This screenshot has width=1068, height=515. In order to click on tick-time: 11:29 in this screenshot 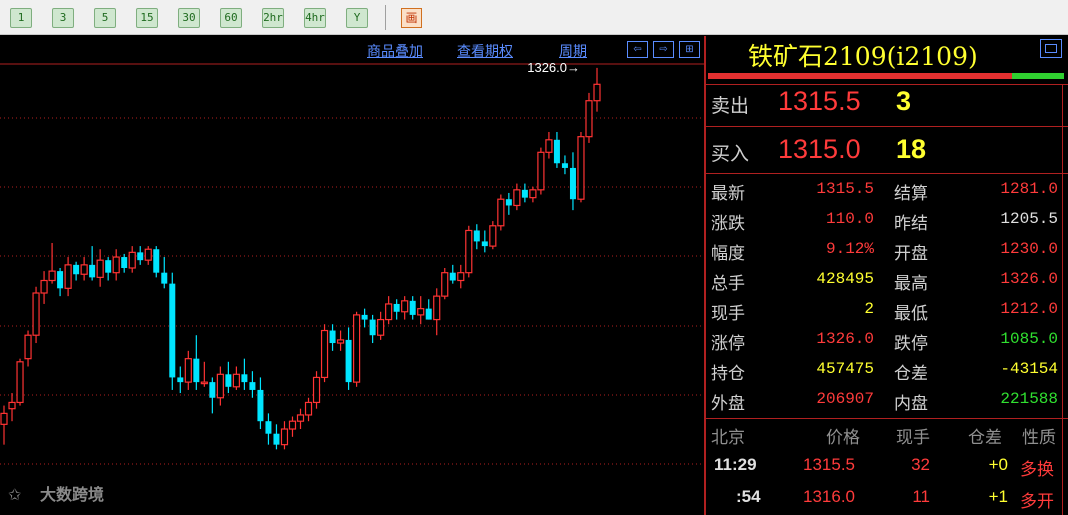, I will do `click(735, 464)`.